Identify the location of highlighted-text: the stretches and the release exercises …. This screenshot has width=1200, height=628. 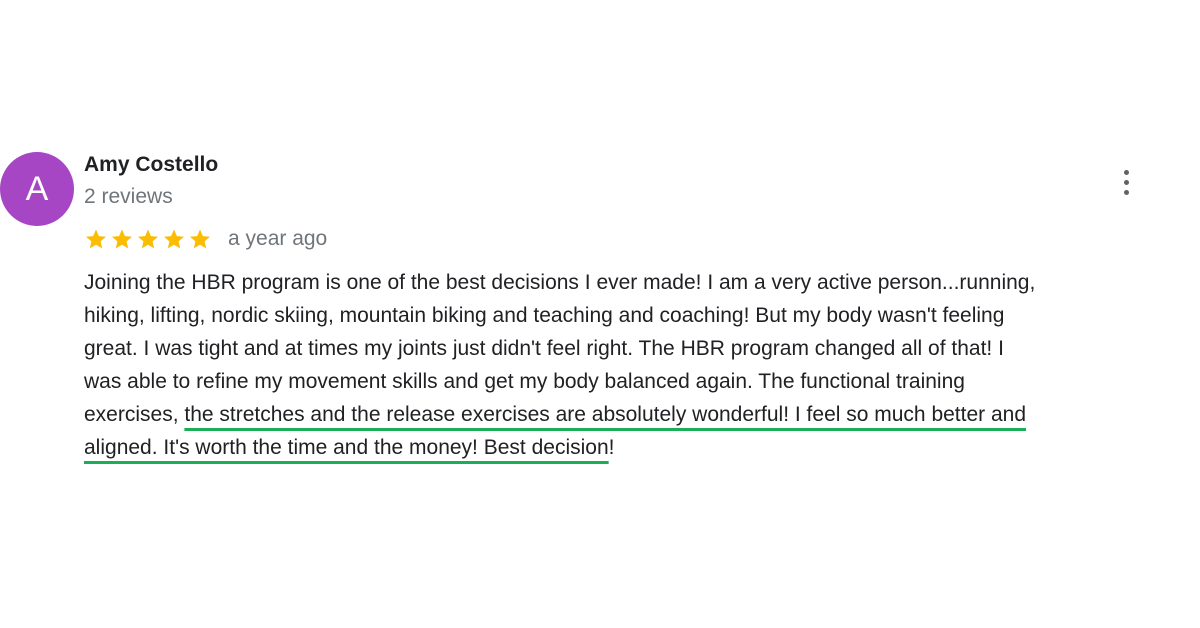
(605, 414).